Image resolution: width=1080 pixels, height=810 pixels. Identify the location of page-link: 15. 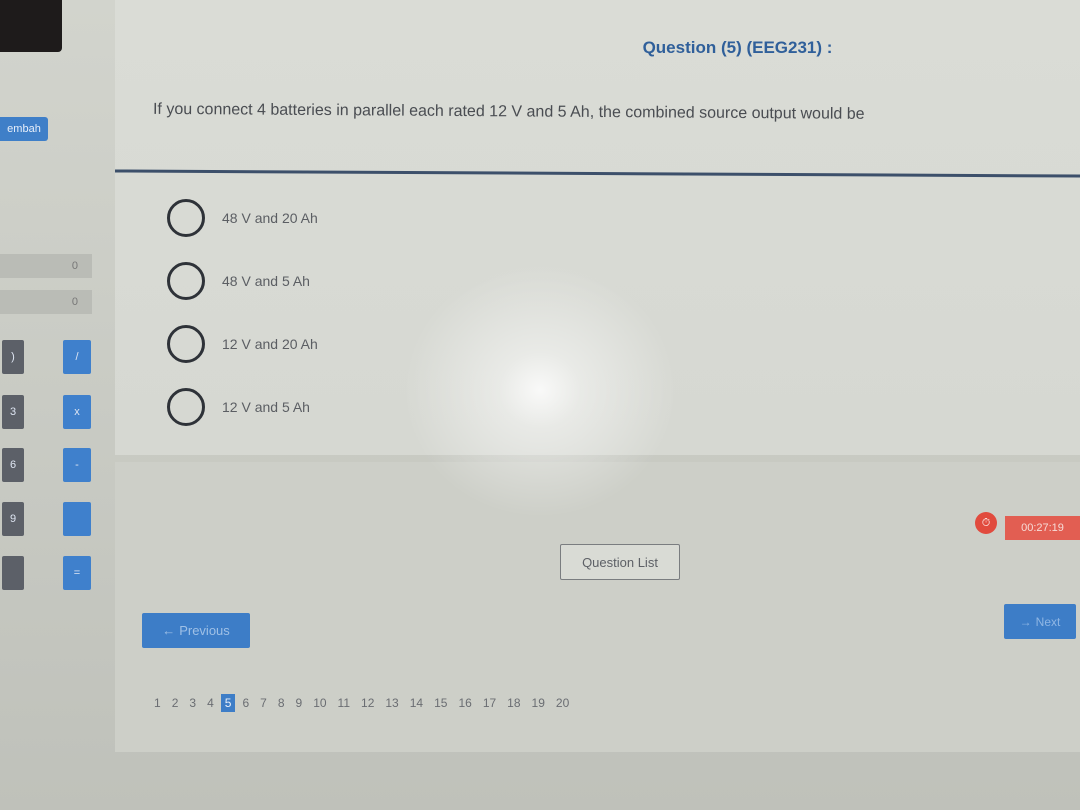
(440, 703).